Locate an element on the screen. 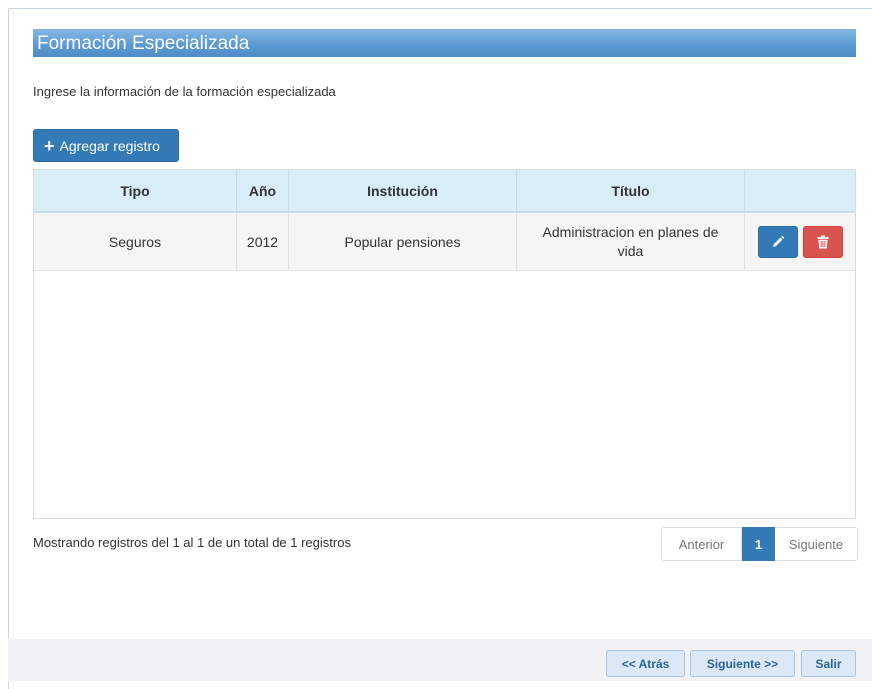 This screenshot has height=689, width=872. pagination-prev: Anterior is located at coordinates (701, 544).